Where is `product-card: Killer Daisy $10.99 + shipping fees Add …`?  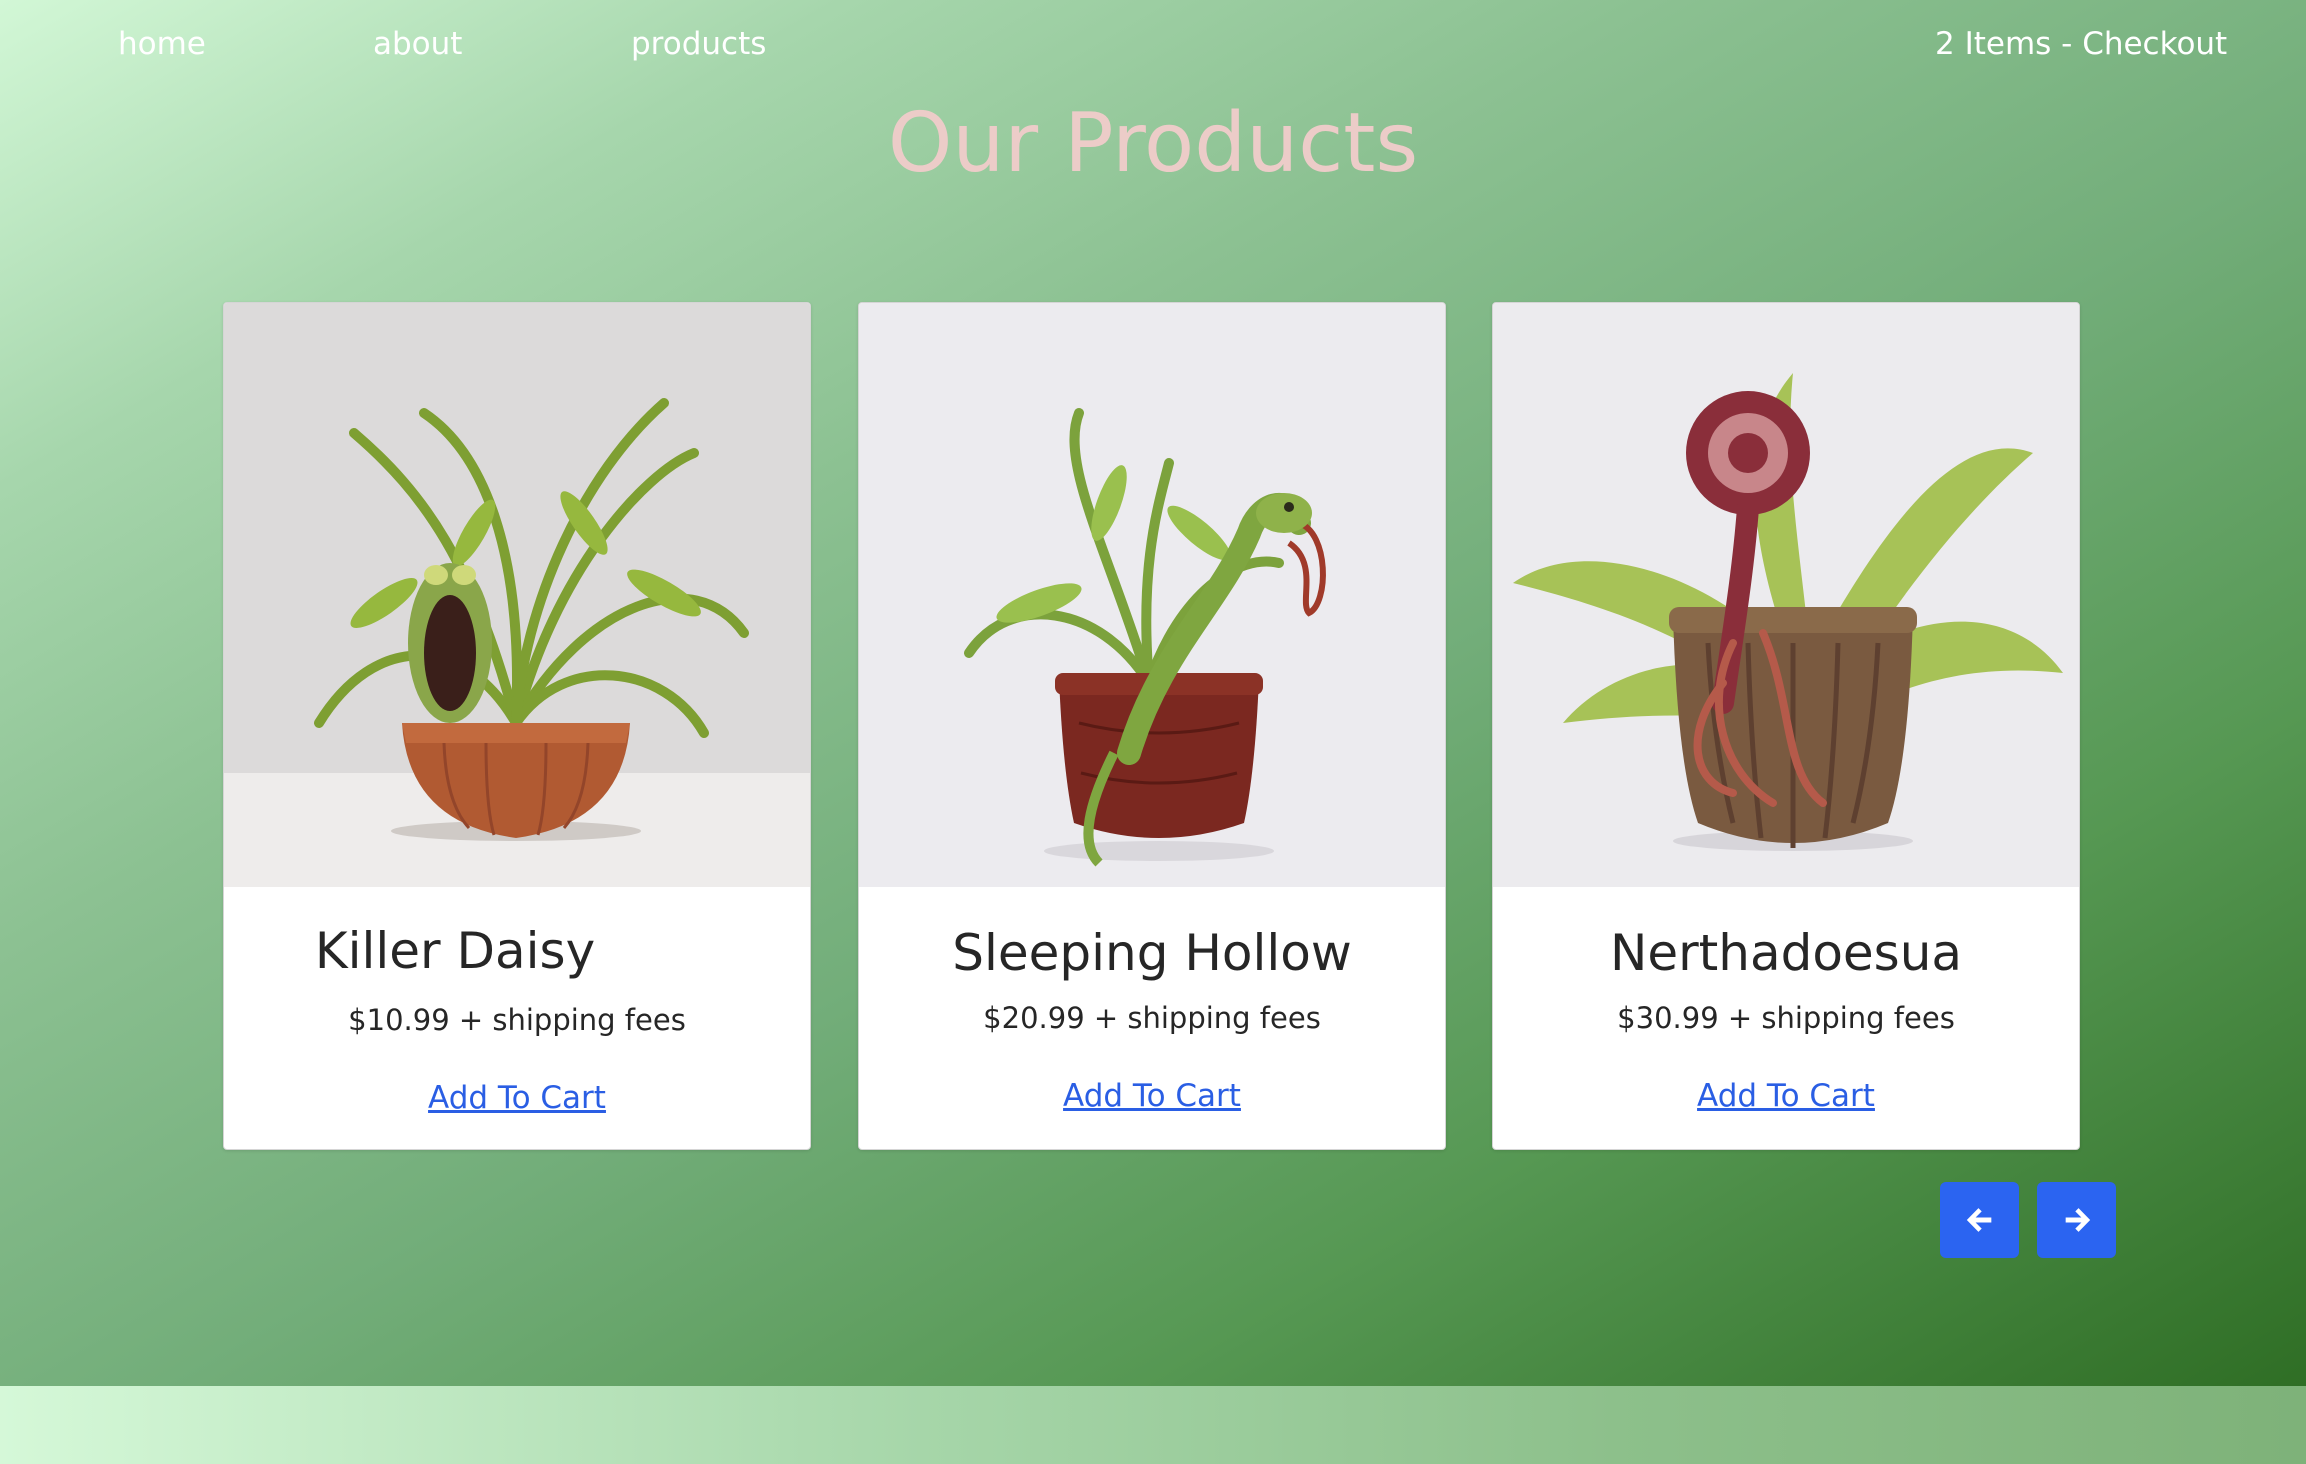
product-card: Killer Daisy $10.99 + shipping fees Add … is located at coordinates (517, 726).